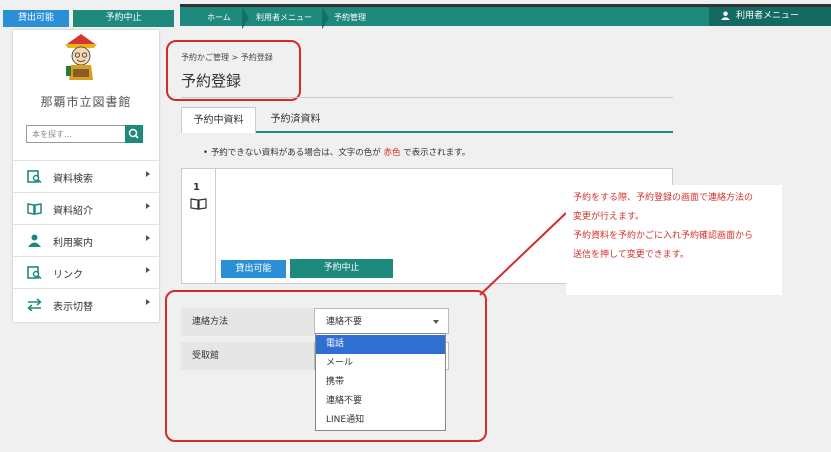 The height and width of the screenshot is (452, 831). What do you see at coordinates (437, 153) in the screenshot?
I see `notice-suffix: で表示されます。` at bounding box center [437, 153].